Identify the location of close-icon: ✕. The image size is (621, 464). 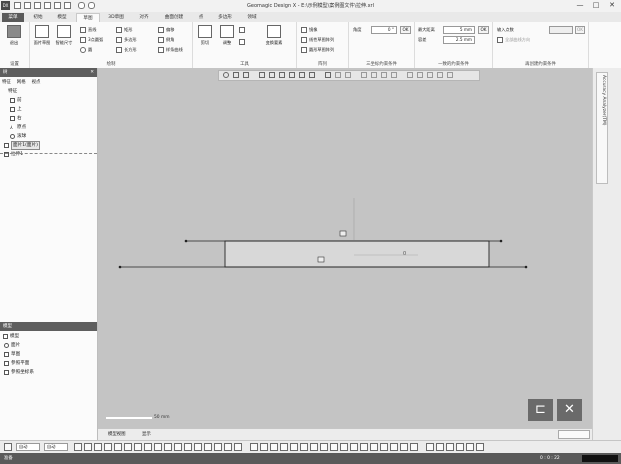
(92, 72).